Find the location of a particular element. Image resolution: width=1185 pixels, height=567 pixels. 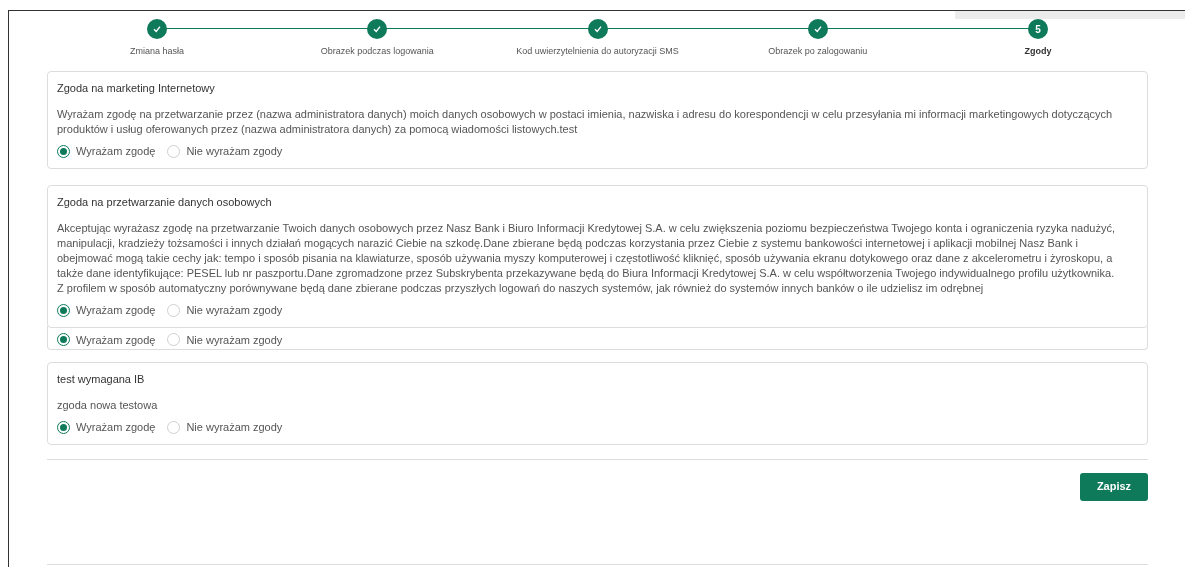

consent-title: Zgoda na marketing Internetowy is located at coordinates (136, 88).